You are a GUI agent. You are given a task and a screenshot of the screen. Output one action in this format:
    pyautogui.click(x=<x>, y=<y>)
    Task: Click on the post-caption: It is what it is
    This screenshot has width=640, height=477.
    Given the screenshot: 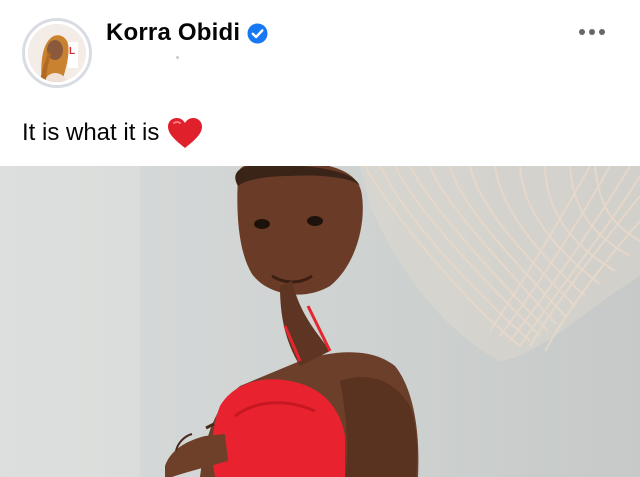 What is the action you would take?
    pyautogui.click(x=91, y=132)
    